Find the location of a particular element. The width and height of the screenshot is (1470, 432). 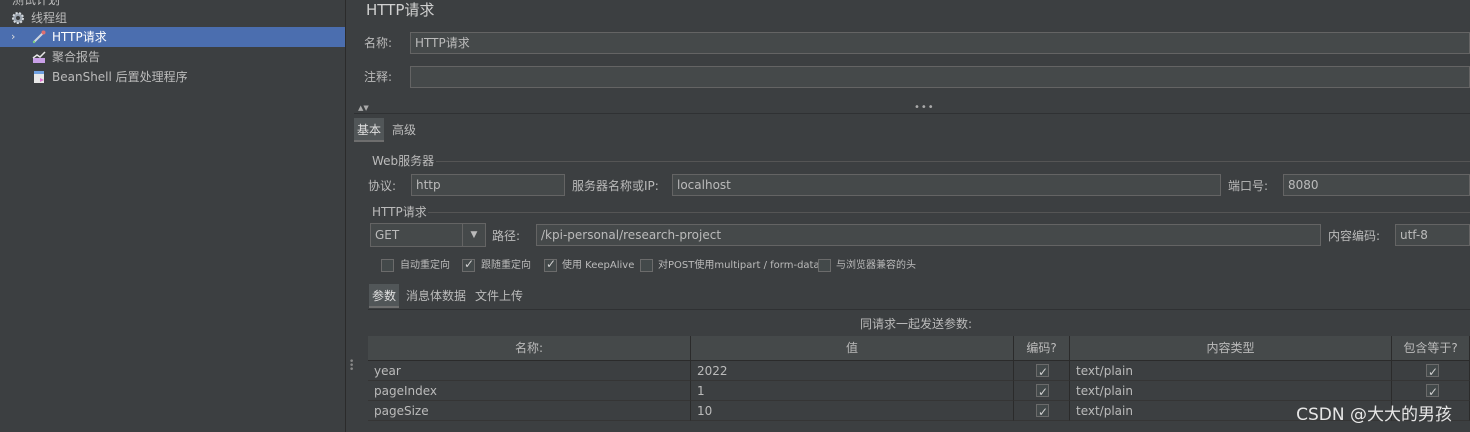

web-server-group-title: Web服务器 is located at coordinates (403, 161).